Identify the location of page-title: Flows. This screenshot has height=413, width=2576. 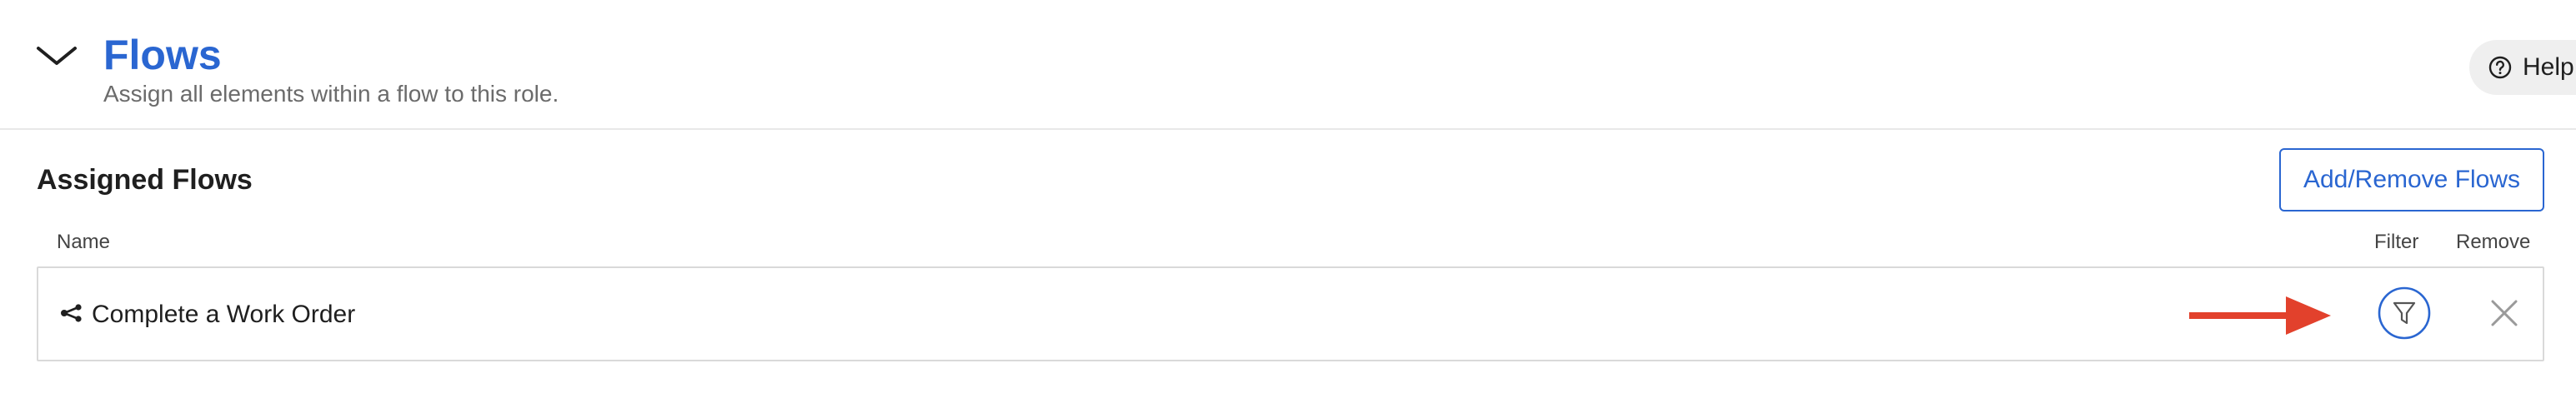
(162, 55).